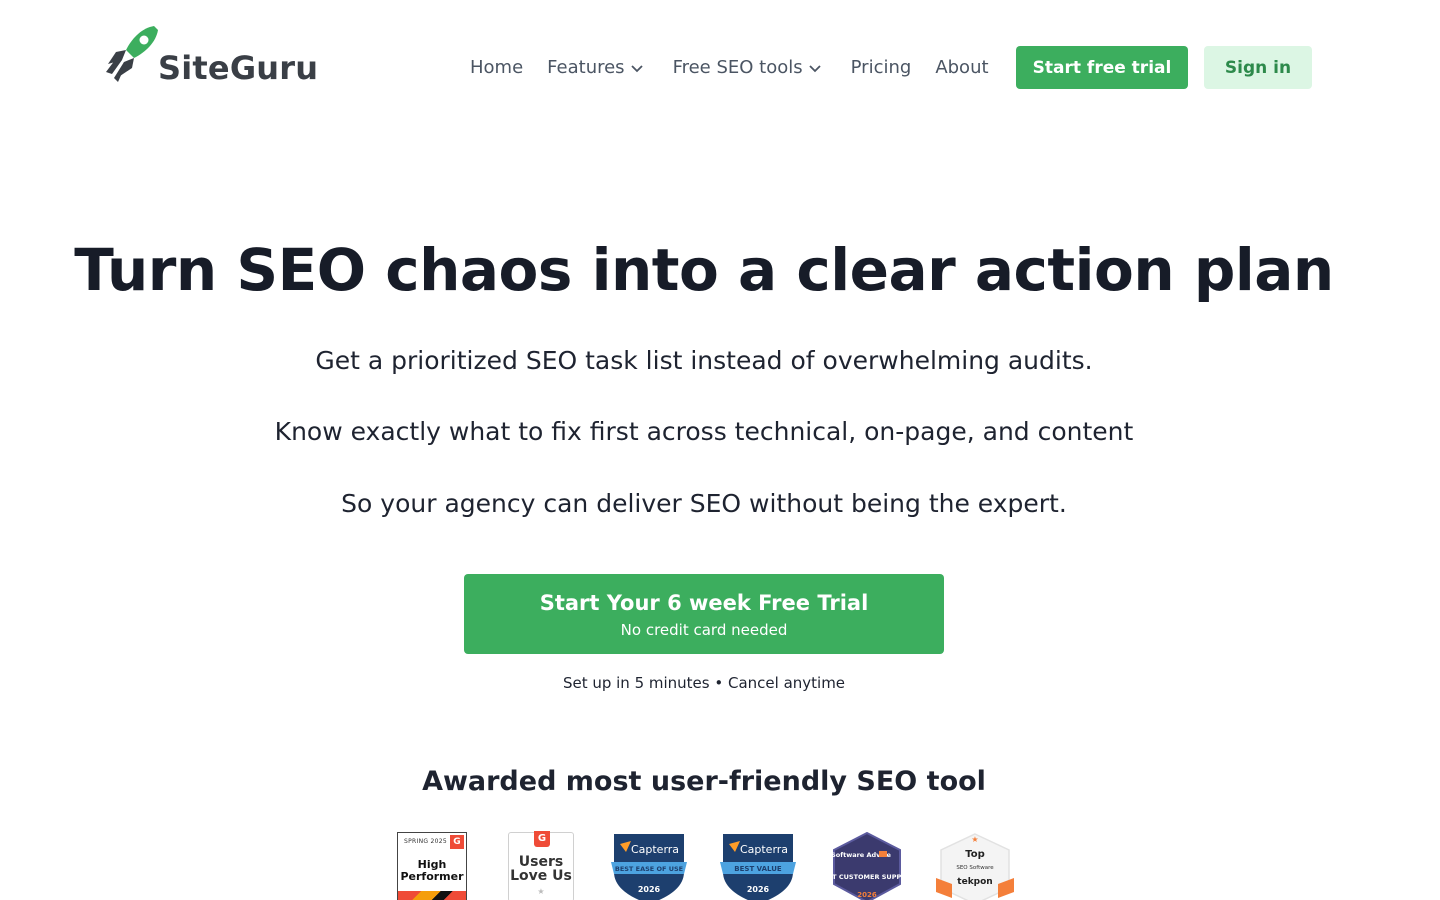  I want to click on nav-free-seo-tools-label: Free SEO tools, so click(737, 67).